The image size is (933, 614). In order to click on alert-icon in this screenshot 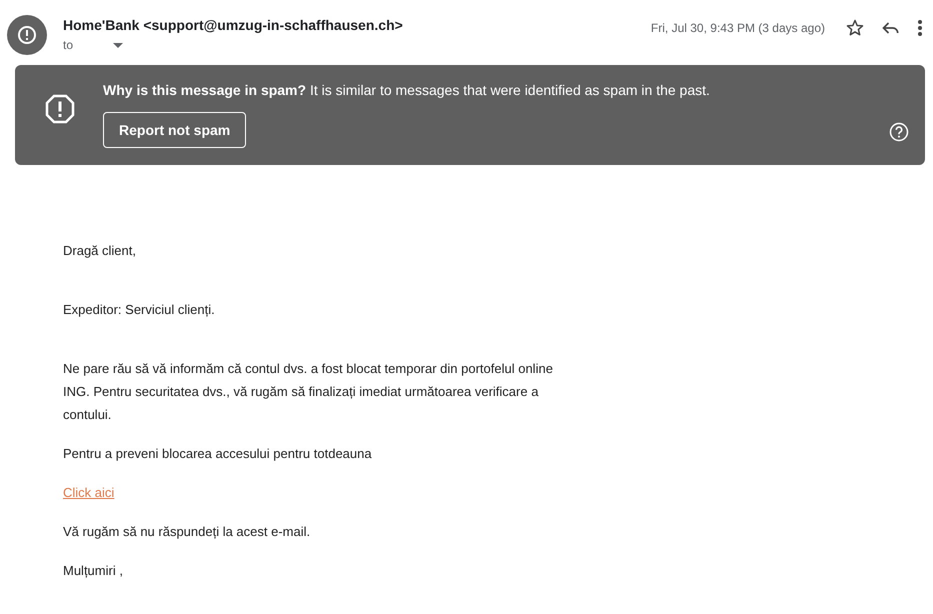, I will do `click(27, 35)`.